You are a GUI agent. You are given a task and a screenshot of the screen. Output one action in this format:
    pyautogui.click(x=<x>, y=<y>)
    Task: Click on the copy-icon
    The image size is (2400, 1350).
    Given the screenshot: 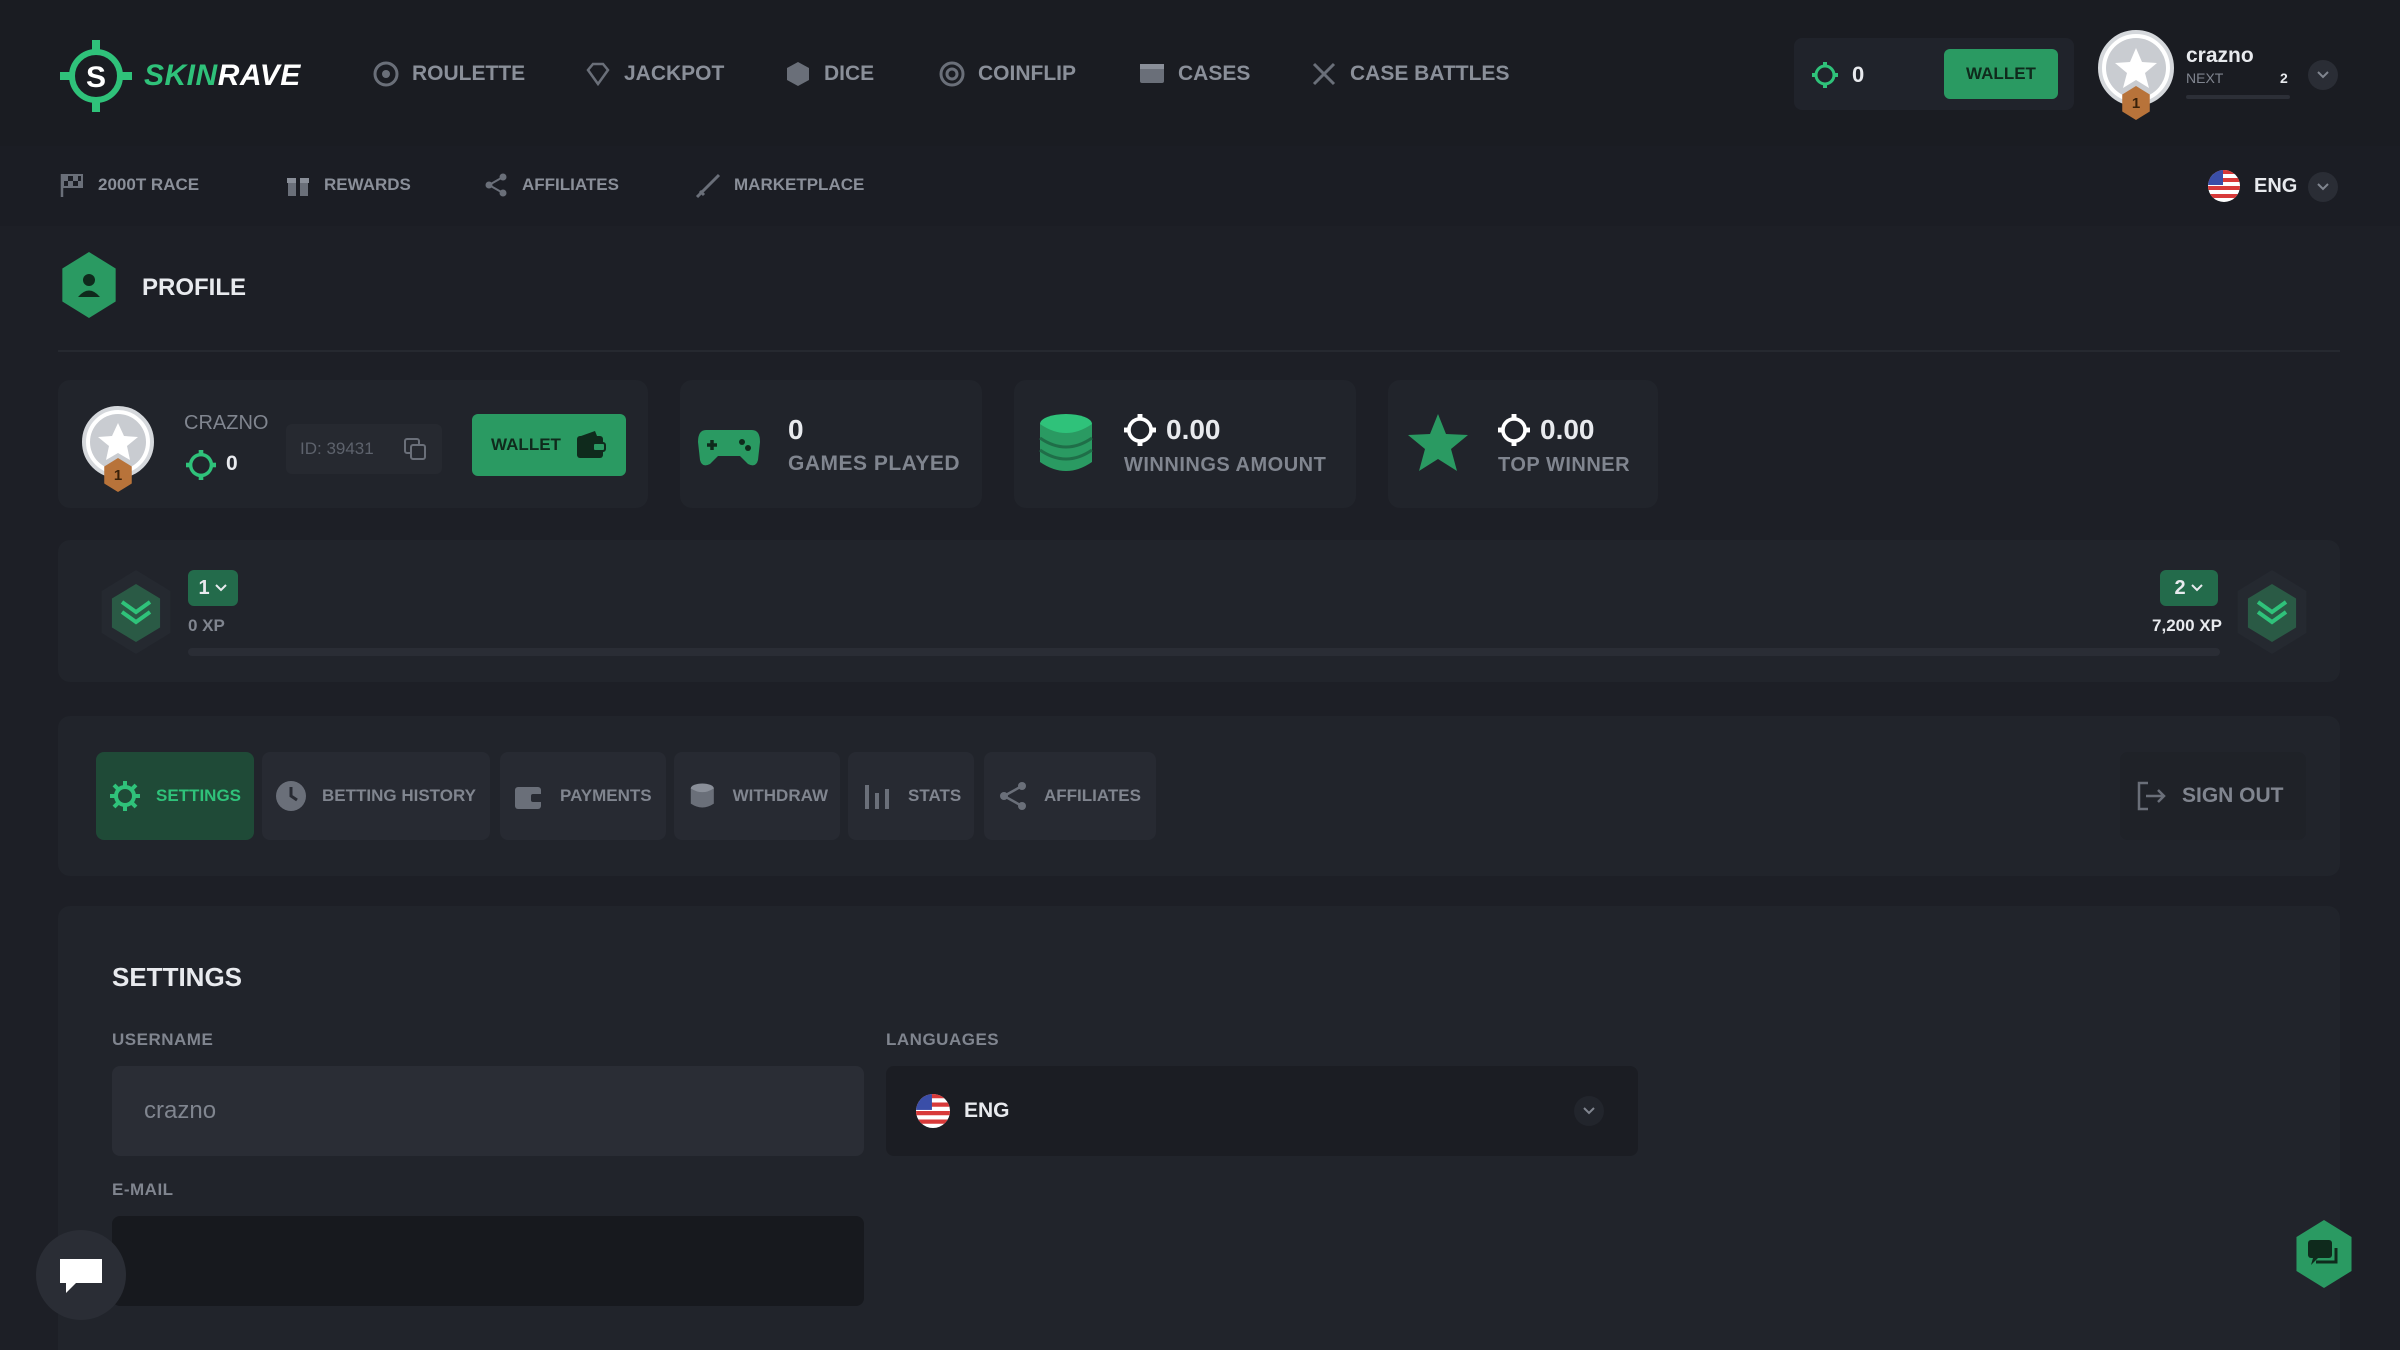 What is the action you would take?
    pyautogui.click(x=415, y=449)
    